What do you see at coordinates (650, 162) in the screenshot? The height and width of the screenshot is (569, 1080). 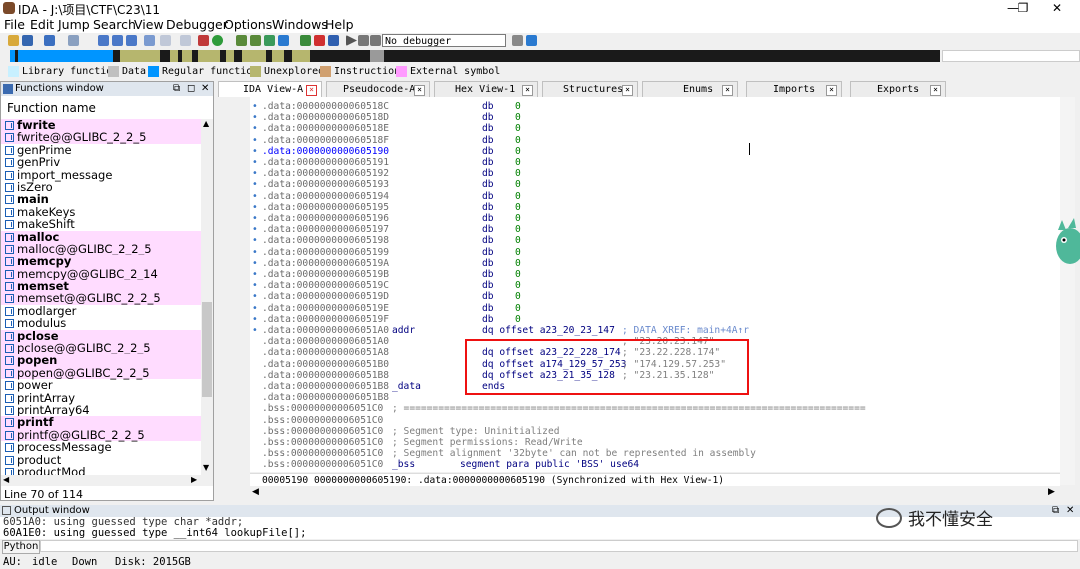 I see `disasm-line: • .data:0000000000605191 db 0` at bounding box center [650, 162].